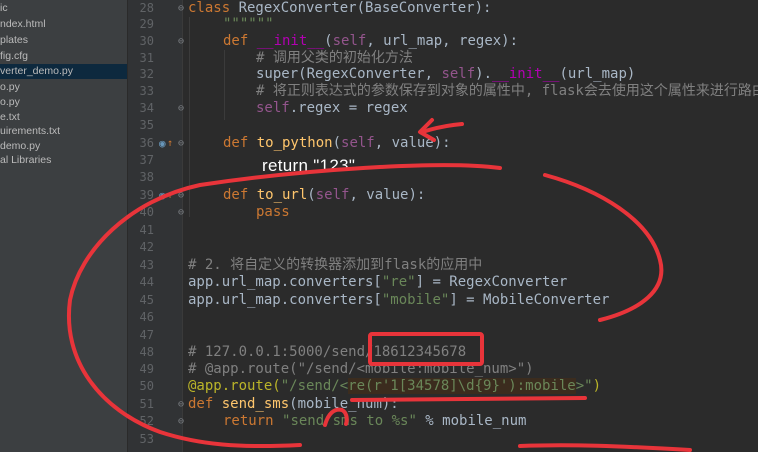  Describe the element at coordinates (324, 195) in the screenshot. I see `code-line-39: def to_url(self, value):` at that location.